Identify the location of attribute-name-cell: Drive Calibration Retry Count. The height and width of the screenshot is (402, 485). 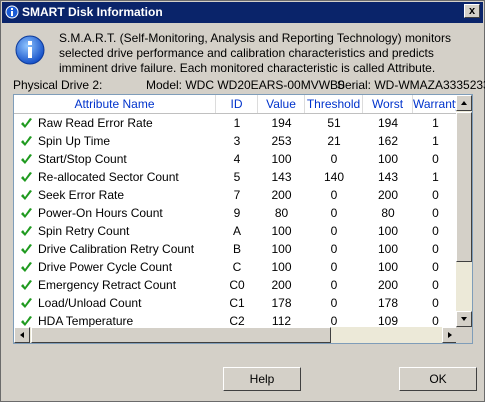
(116, 249).